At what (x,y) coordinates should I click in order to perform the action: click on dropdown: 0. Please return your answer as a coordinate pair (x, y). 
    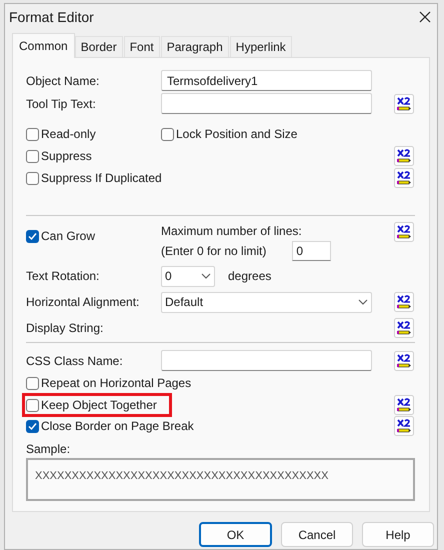
    Looking at the image, I should click on (188, 276).